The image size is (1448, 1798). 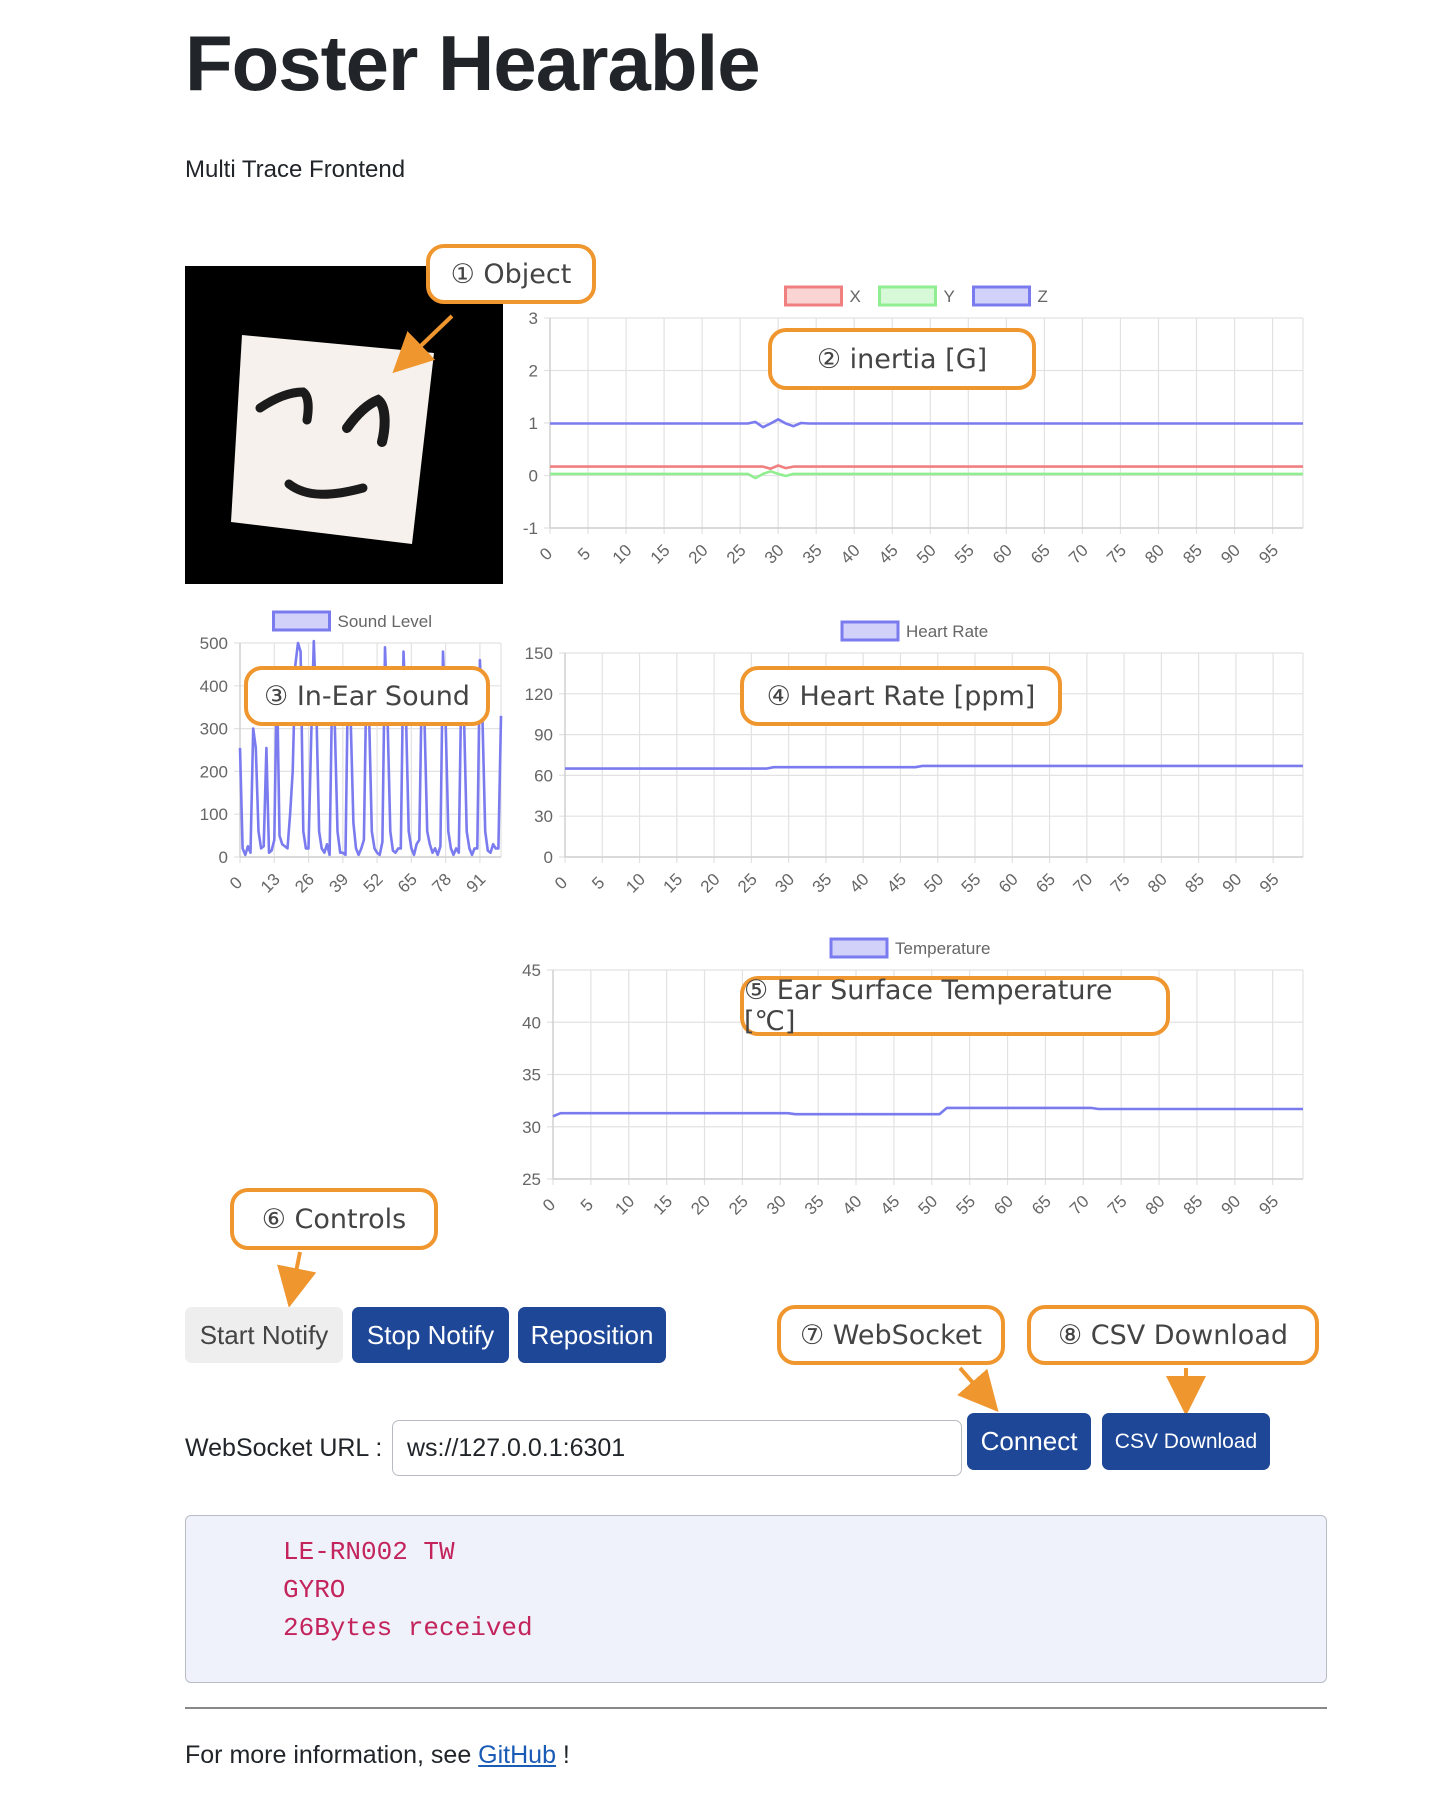 I want to click on websocket-url-label: WebSocket URL :, so click(x=284, y=1448).